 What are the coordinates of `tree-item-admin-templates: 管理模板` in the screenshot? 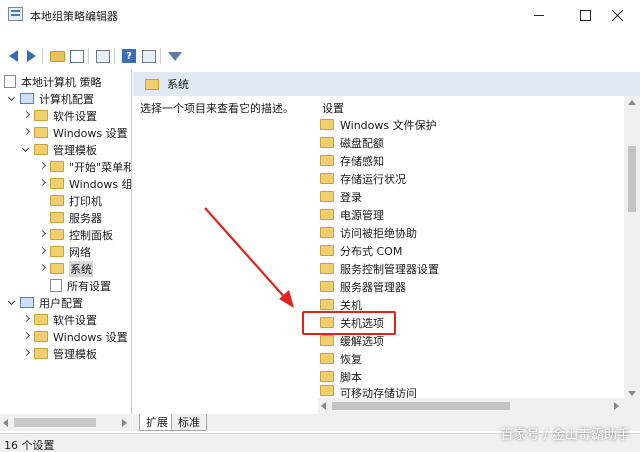 It's located at (59, 149).